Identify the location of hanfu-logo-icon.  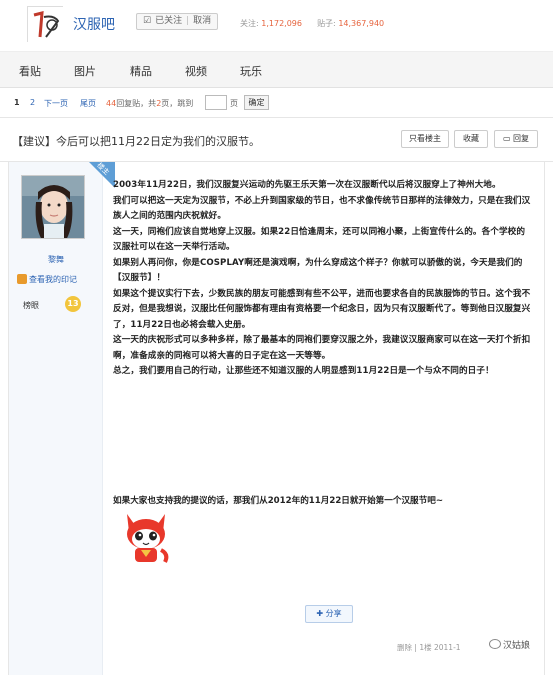
(46, 25).